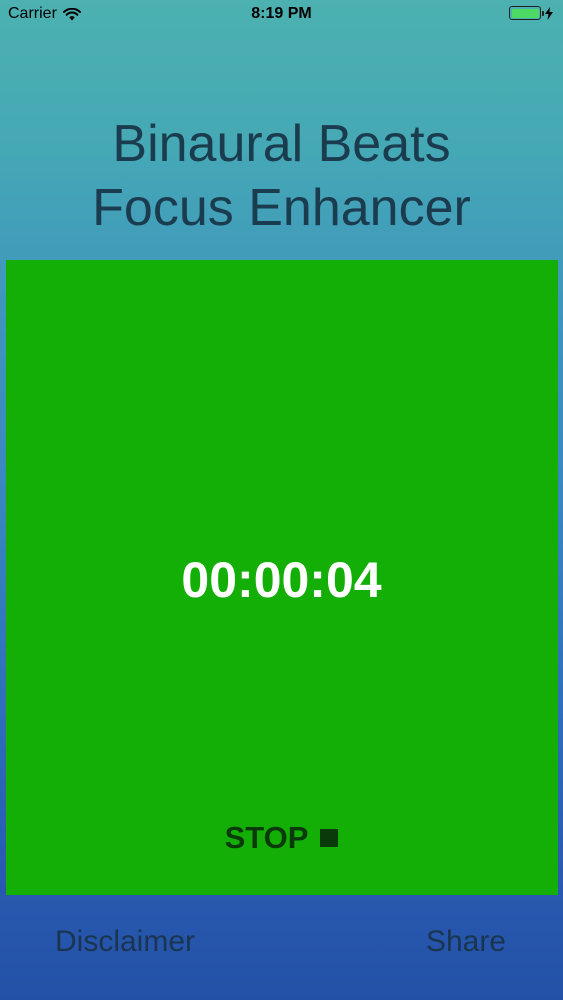 This screenshot has width=563, height=1000. I want to click on stop-icon, so click(329, 838).